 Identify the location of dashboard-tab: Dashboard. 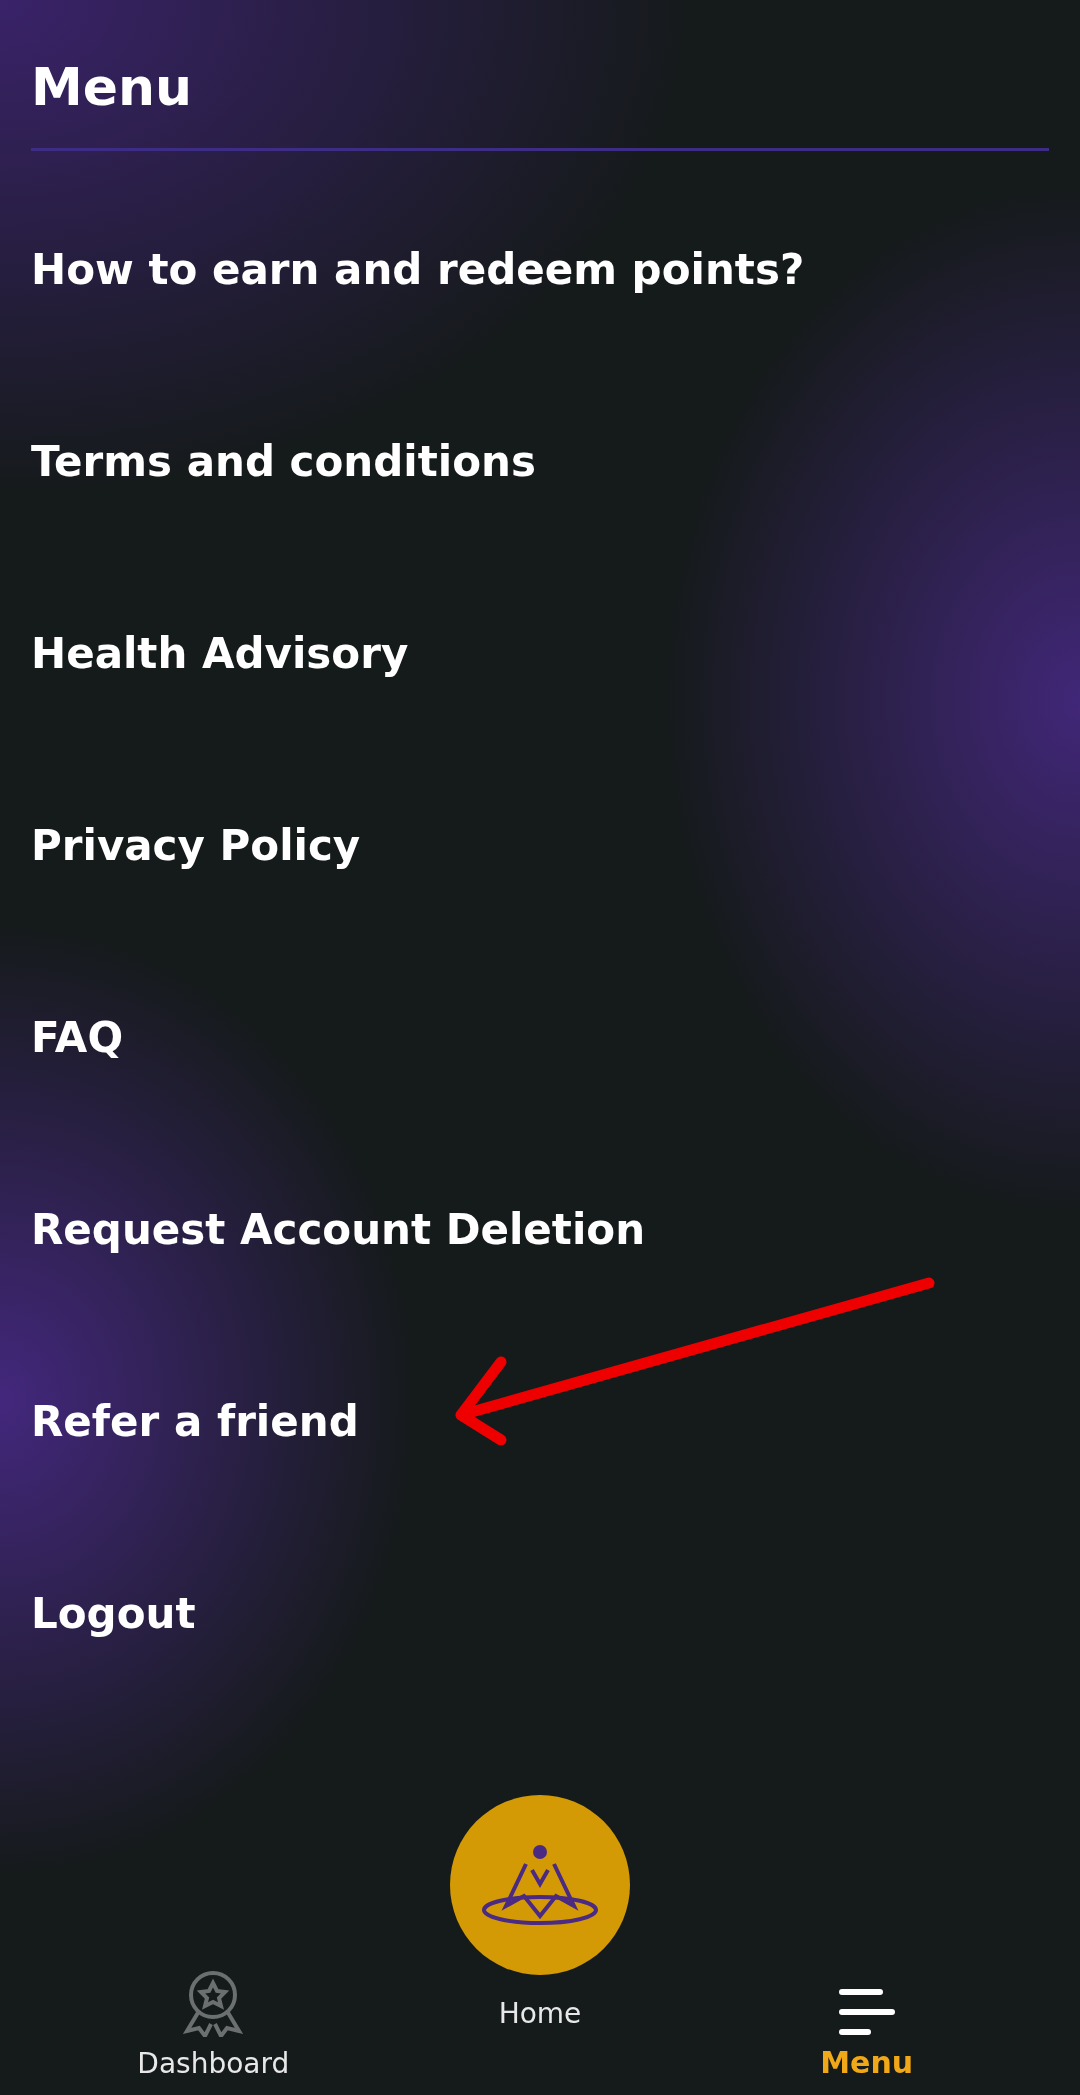
(213, 2024).